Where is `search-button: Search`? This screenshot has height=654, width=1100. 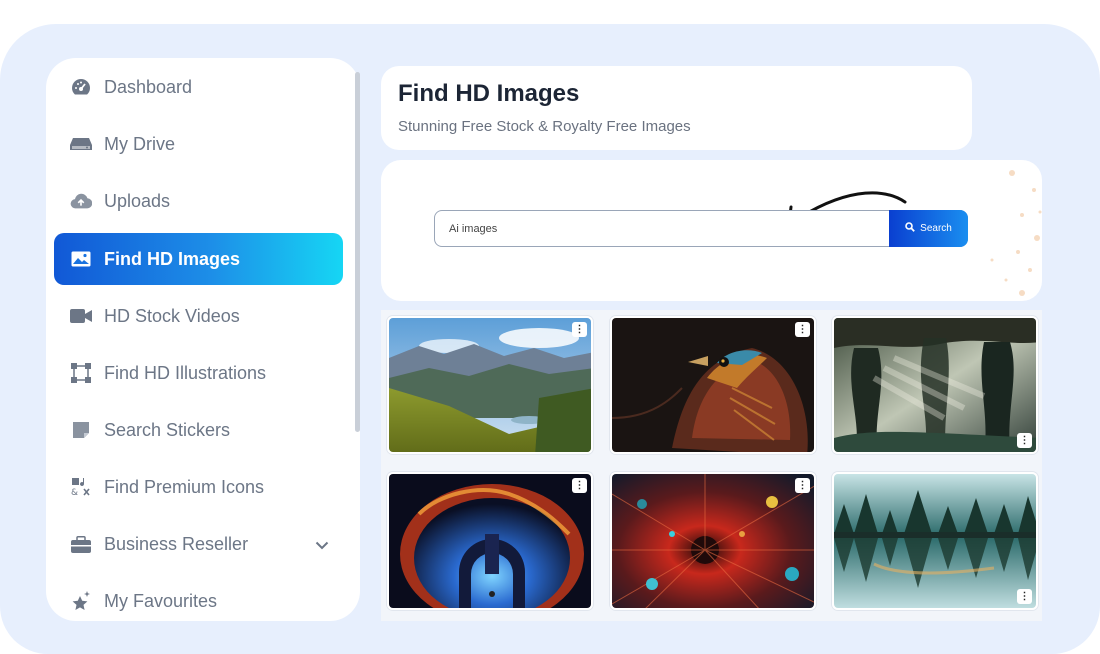 search-button: Search is located at coordinates (928, 228).